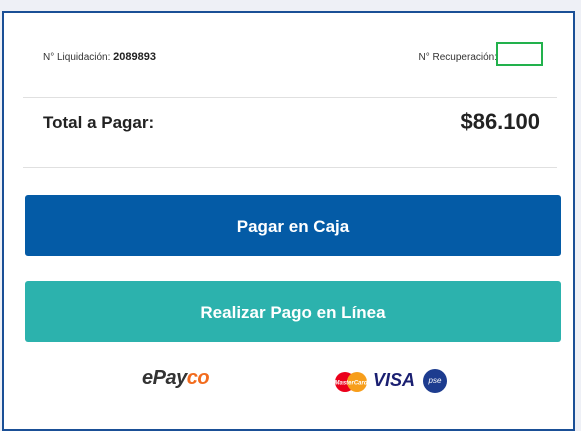  What do you see at coordinates (519, 54) in the screenshot?
I see `recuperacion-value-box` at bounding box center [519, 54].